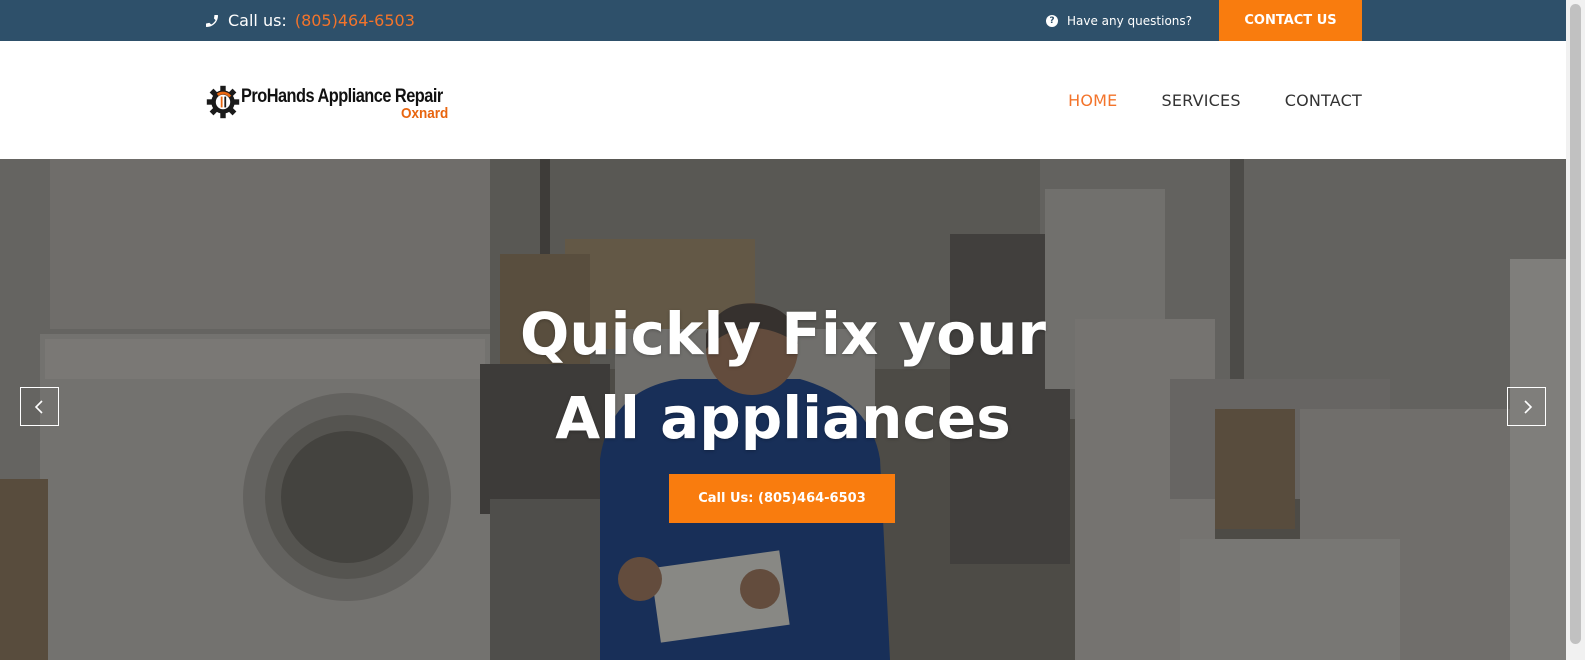  I want to click on top-phone-number: (805)464-6503, so click(355, 20).